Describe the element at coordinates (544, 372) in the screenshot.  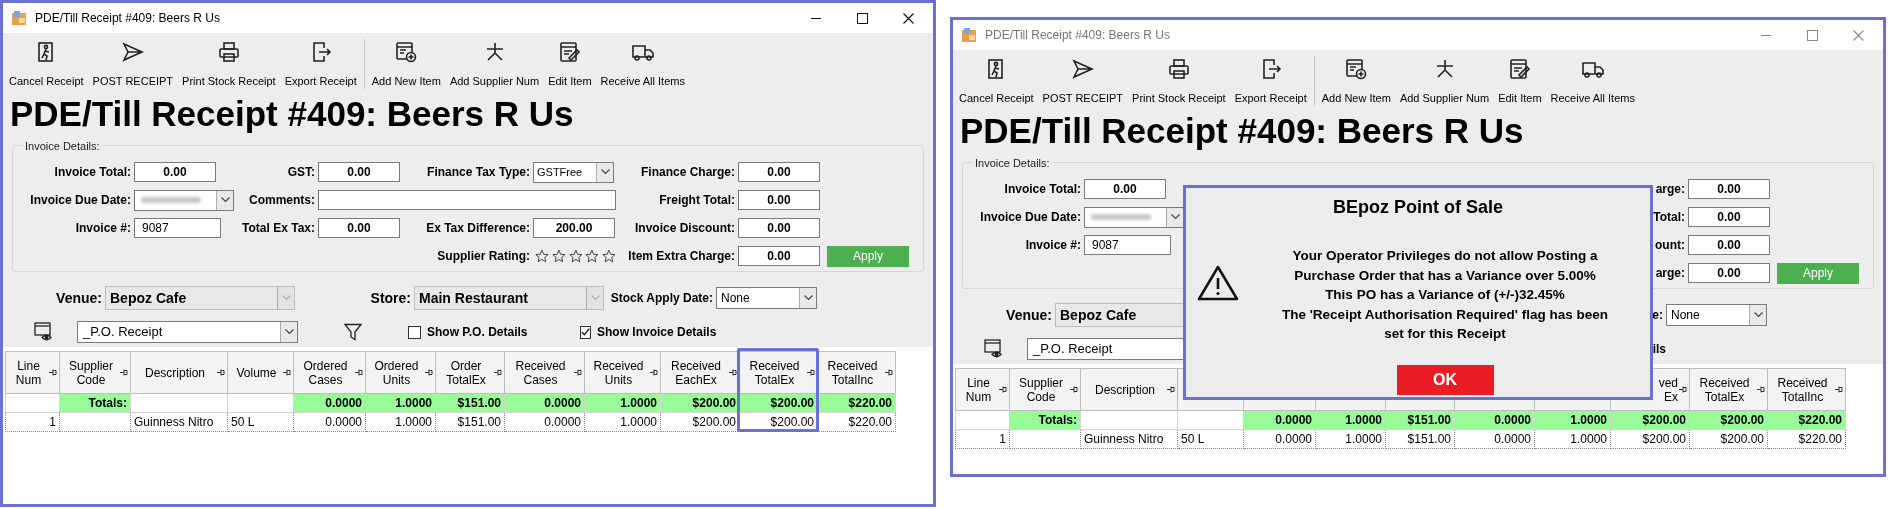
I see `column-header: Received Cases` at that location.